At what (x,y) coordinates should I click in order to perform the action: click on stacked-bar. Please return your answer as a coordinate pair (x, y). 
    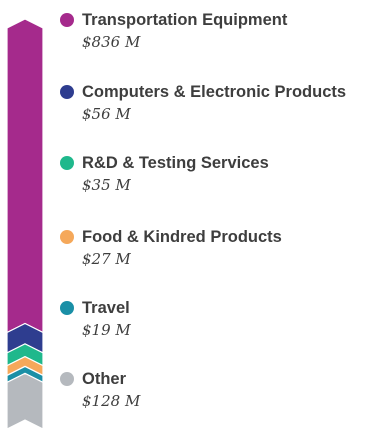
    Looking at the image, I should click on (25, 224).